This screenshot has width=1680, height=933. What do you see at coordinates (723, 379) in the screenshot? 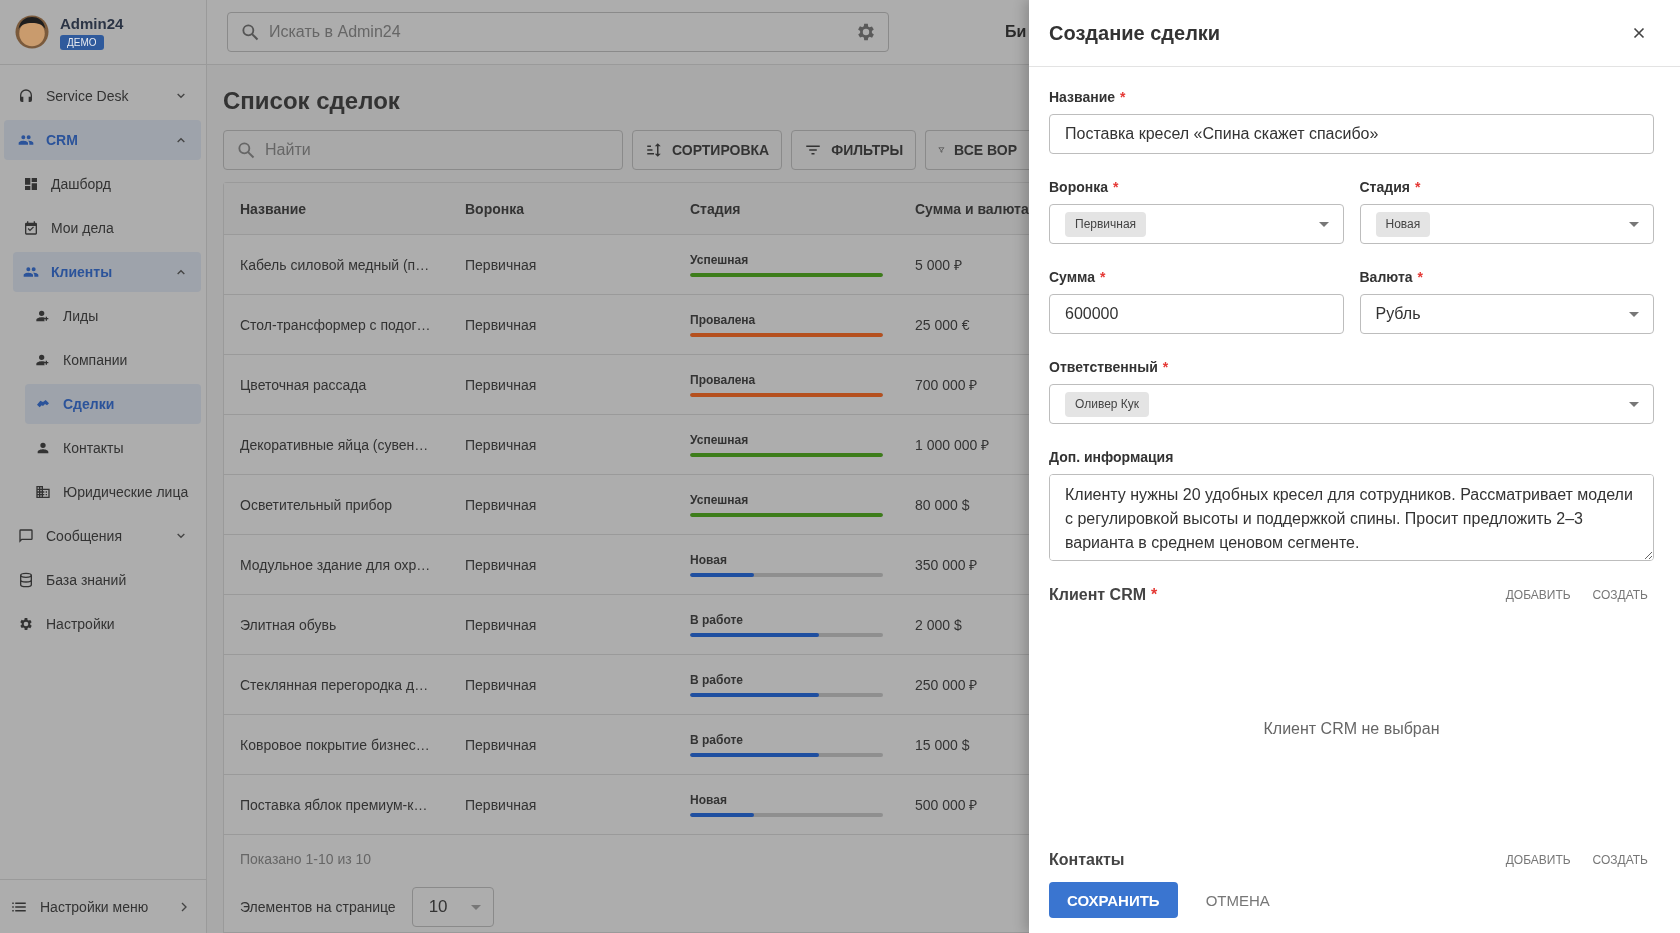
I see `stage-label: Провалена` at bounding box center [723, 379].